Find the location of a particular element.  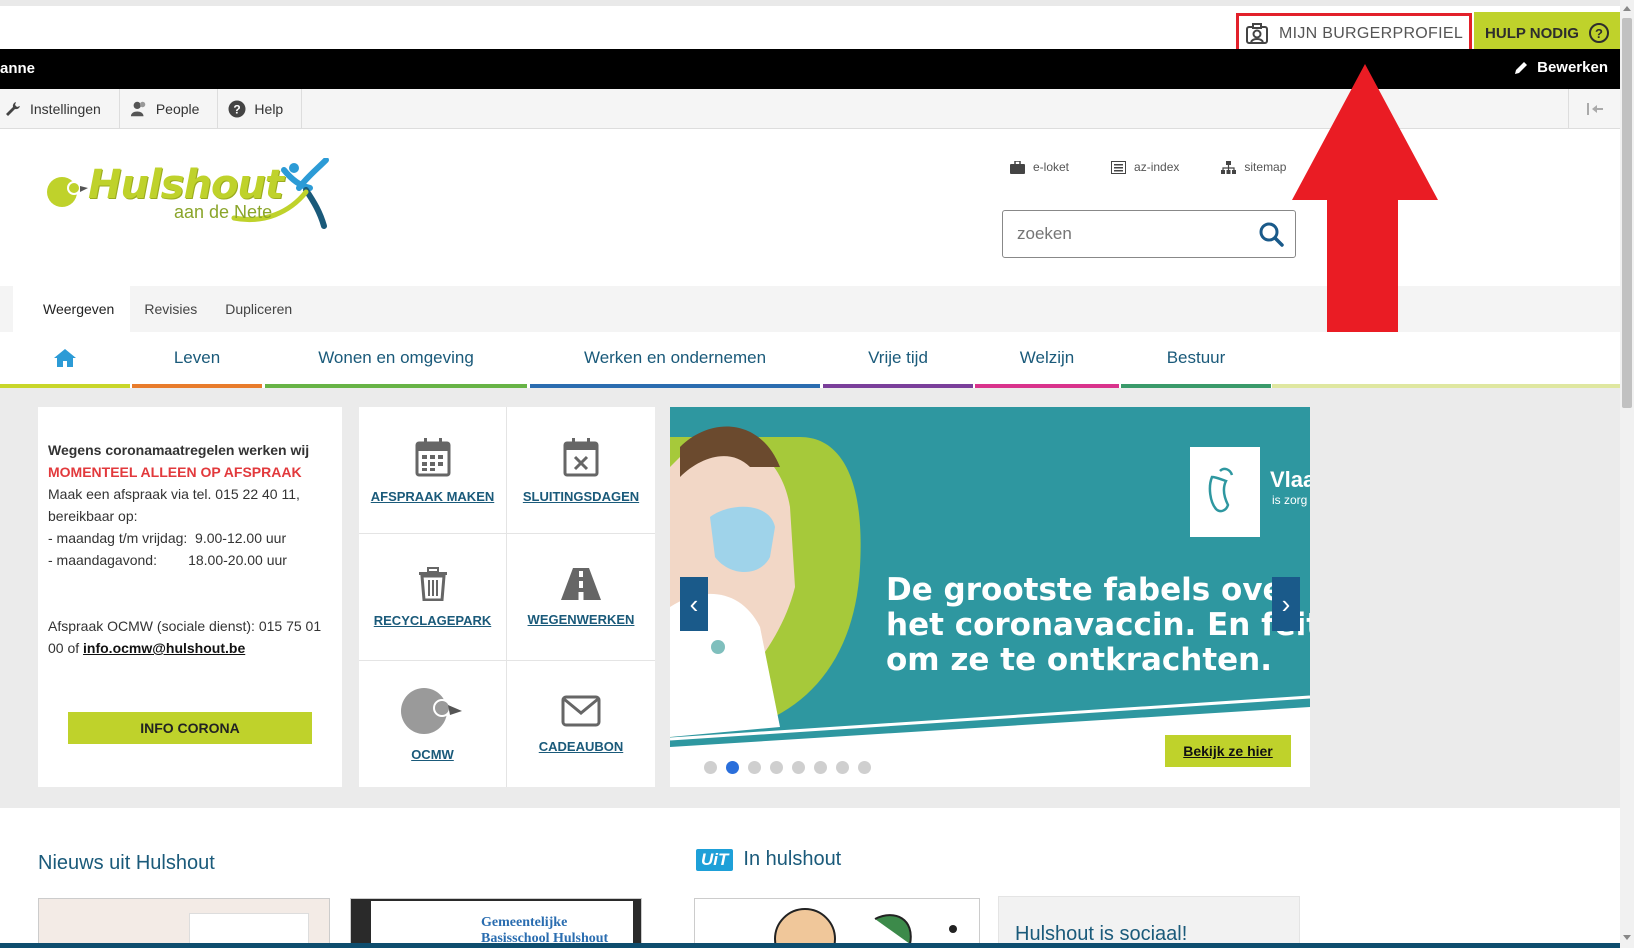

edit-label: Bewerken is located at coordinates (1572, 67).